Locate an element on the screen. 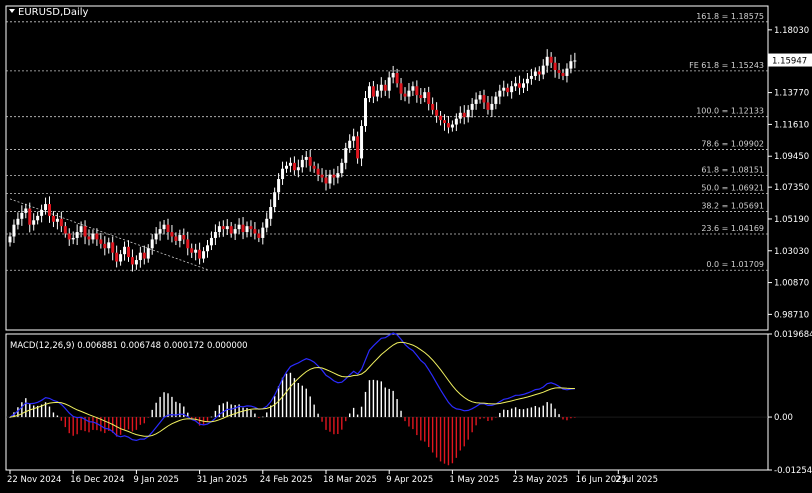 The image size is (812, 493). macd-tick-label: 0.00 is located at coordinates (783, 418).